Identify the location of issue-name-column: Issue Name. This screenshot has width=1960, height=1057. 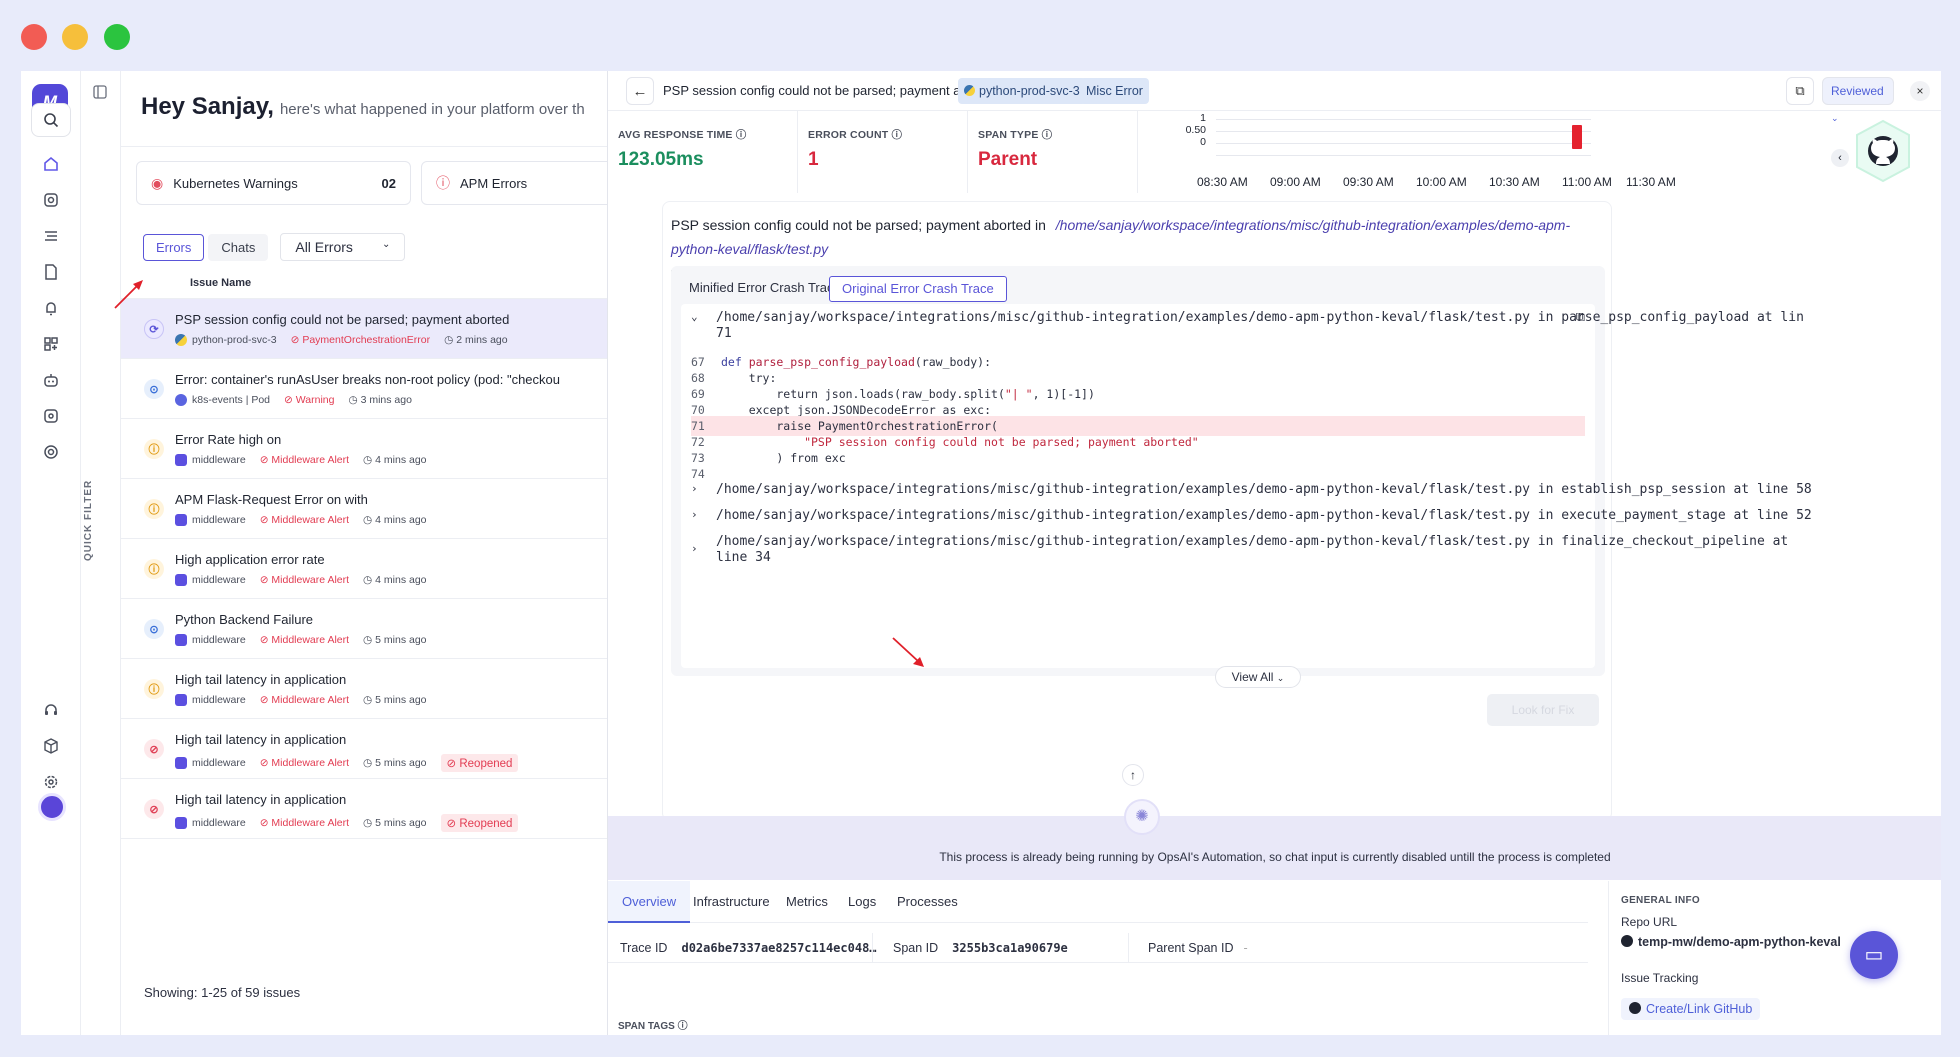
(374, 283).